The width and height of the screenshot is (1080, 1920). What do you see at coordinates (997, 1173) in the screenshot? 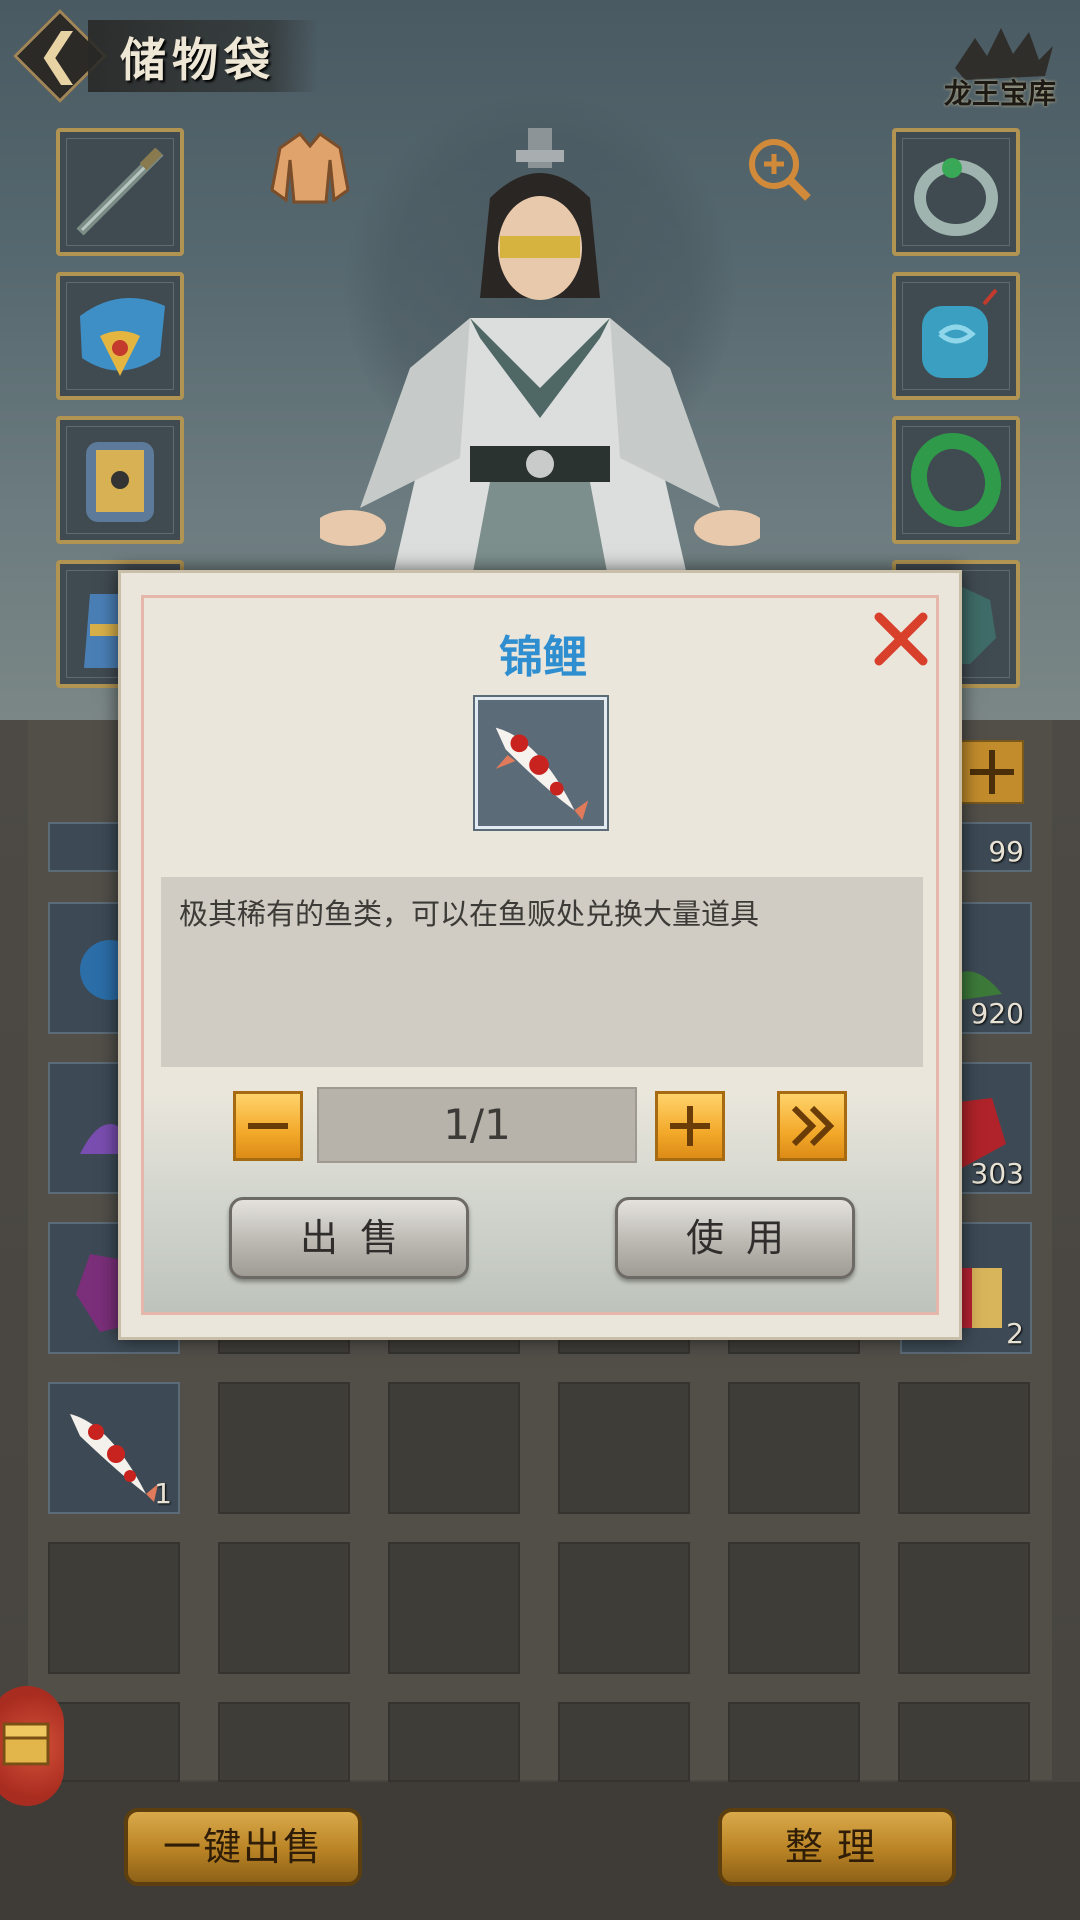
I see `item-count: 303` at bounding box center [997, 1173].